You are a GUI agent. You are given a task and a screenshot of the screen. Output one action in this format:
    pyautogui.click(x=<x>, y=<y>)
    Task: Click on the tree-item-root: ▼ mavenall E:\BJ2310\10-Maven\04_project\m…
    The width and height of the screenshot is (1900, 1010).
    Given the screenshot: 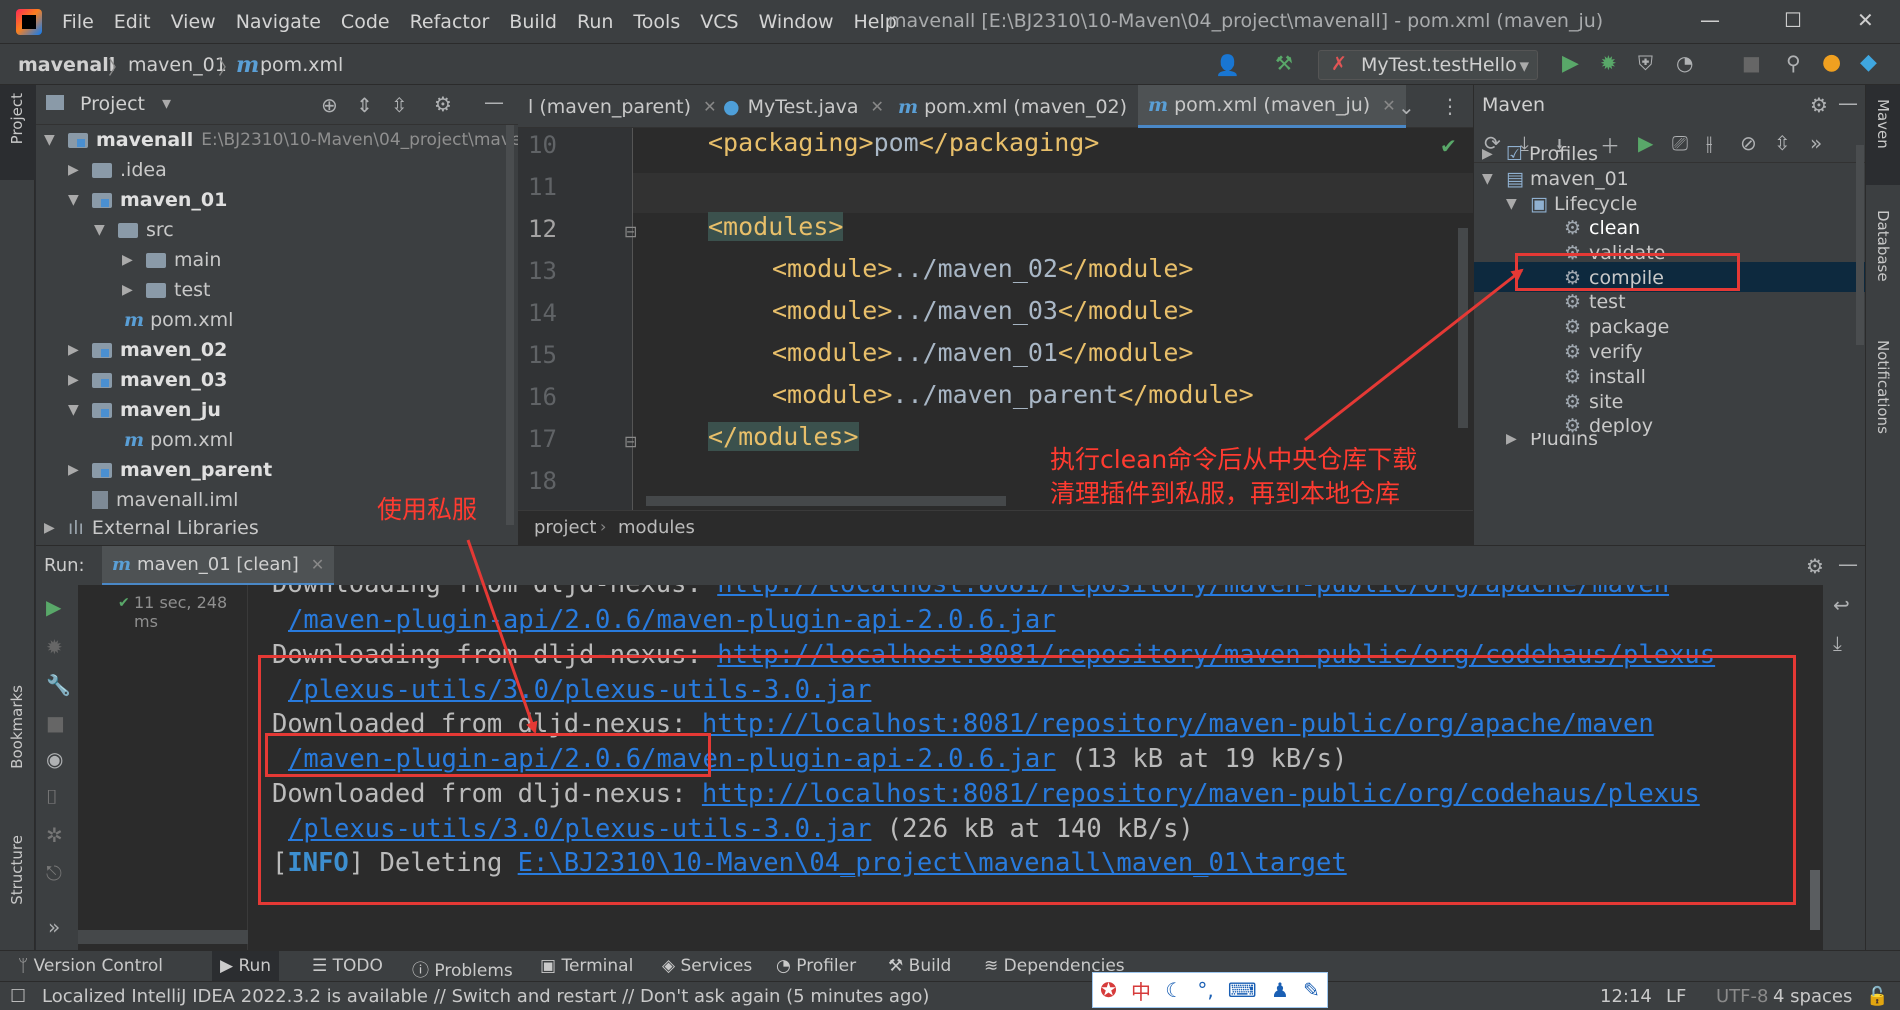 What is the action you would take?
    pyautogui.click(x=282, y=140)
    